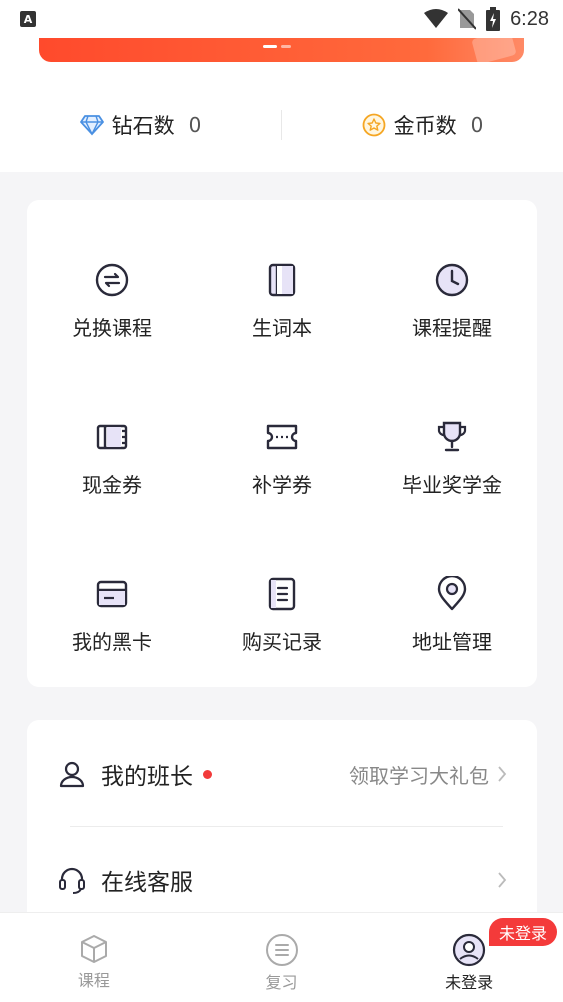 Image resolution: width=563 pixels, height=1002 pixels. What do you see at coordinates (147, 883) in the screenshot?
I see `online-service-label: 在线客服` at bounding box center [147, 883].